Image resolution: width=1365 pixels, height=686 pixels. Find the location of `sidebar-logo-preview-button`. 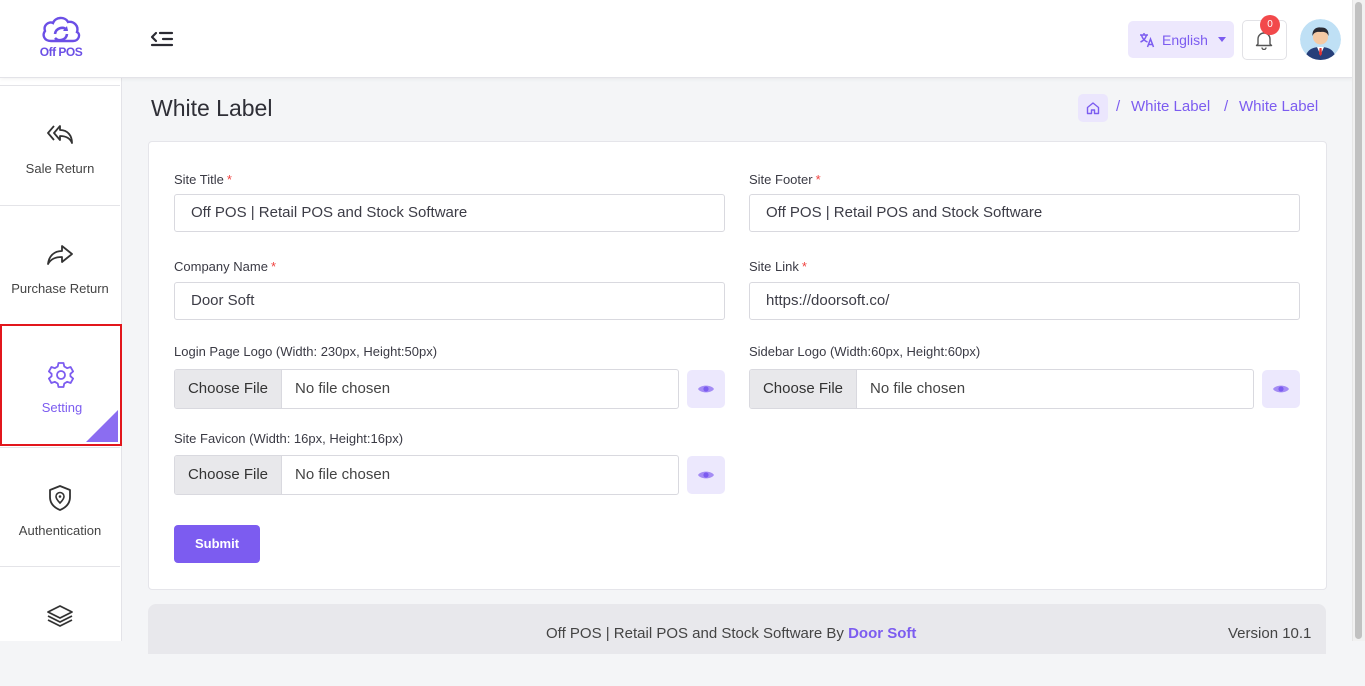

sidebar-logo-preview-button is located at coordinates (1281, 389).